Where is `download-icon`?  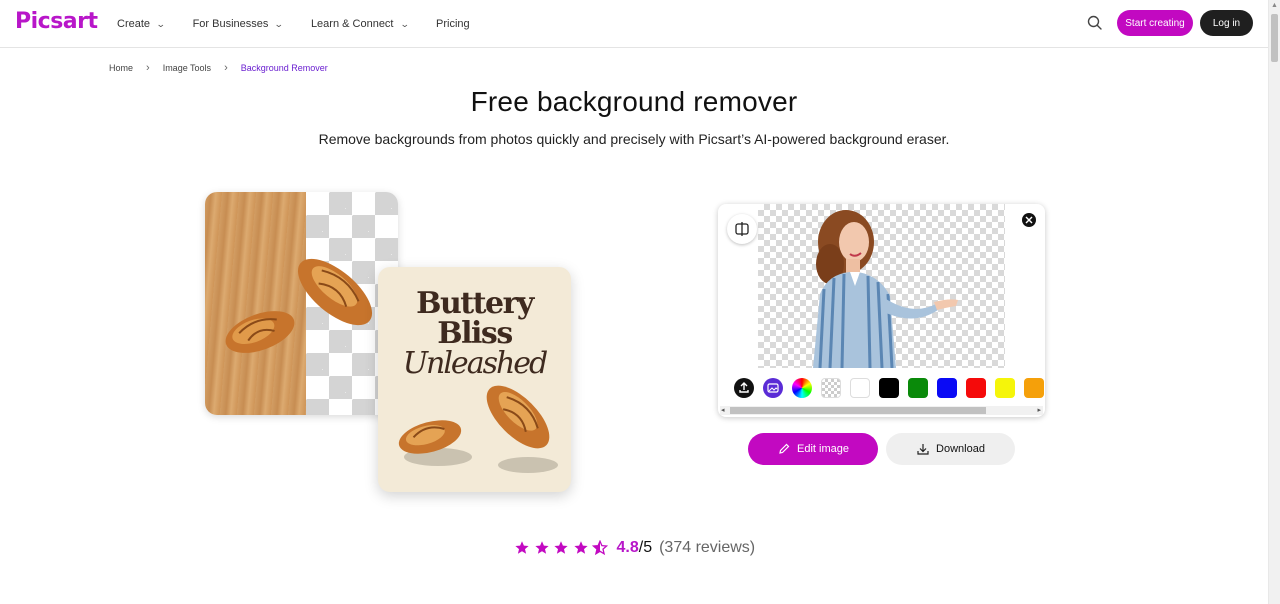
download-icon is located at coordinates (923, 449).